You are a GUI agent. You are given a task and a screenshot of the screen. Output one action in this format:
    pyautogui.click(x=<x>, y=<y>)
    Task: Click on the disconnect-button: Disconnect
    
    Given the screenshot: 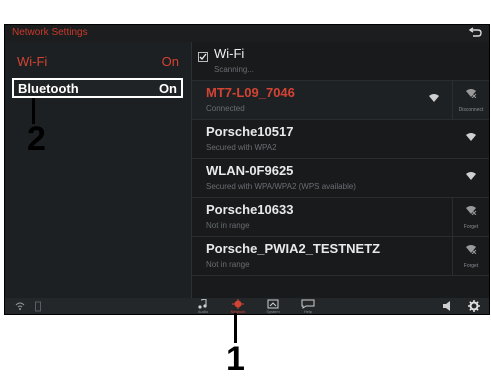 What is the action you would take?
    pyautogui.click(x=470, y=100)
    